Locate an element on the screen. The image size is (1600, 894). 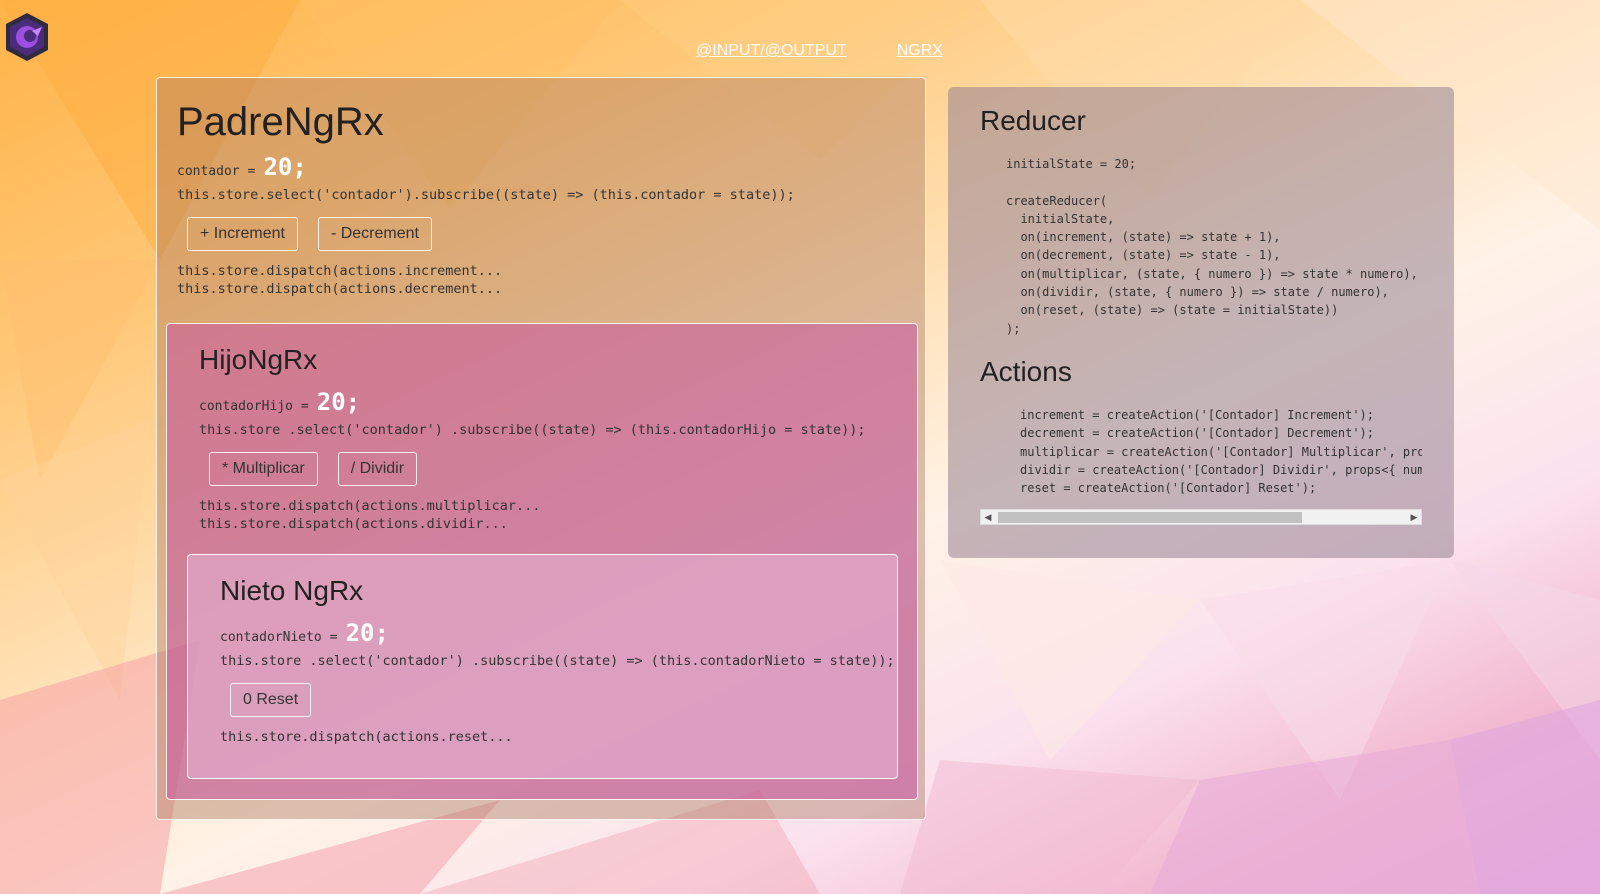
nav-link-input-output: @INPUT/@OUTPUT is located at coordinates (771, 51).